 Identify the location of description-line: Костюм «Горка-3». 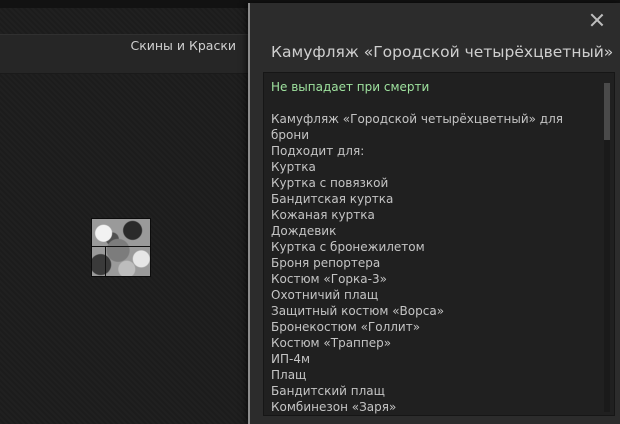
(329, 279).